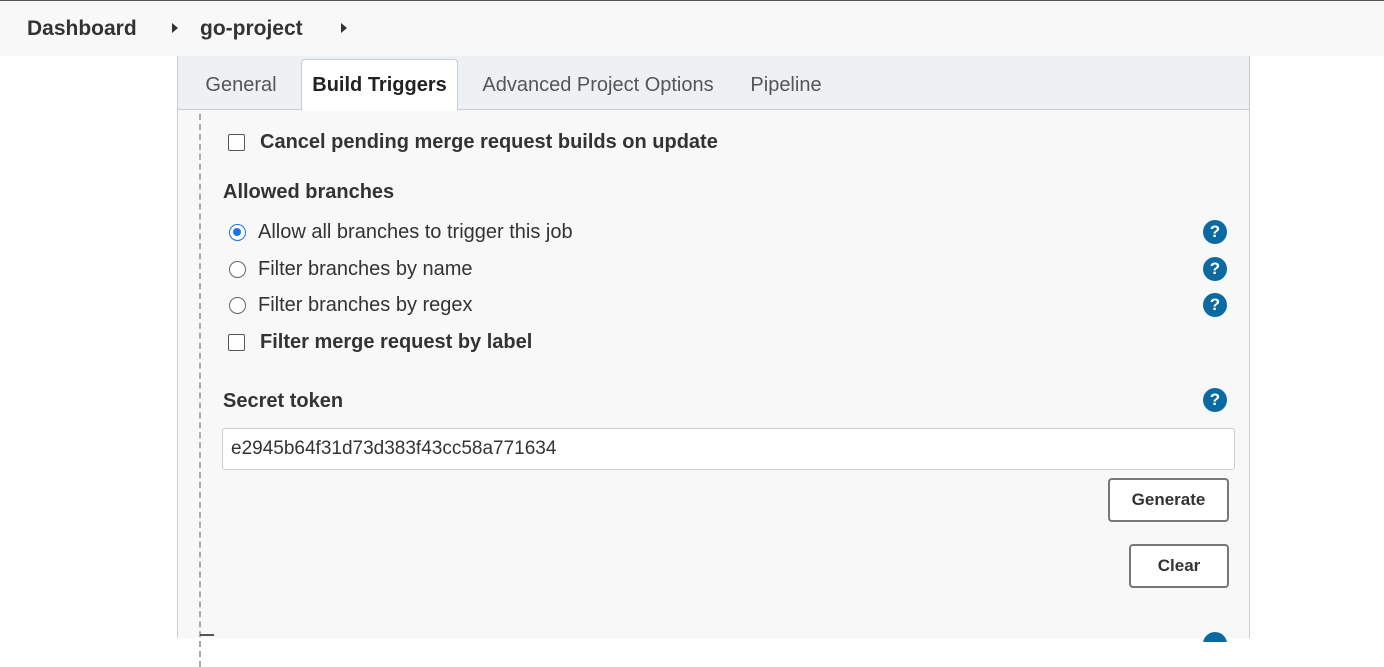  What do you see at coordinates (365, 305) in the screenshot?
I see `radio-filter-regex-label: Filter branches by regex` at bounding box center [365, 305].